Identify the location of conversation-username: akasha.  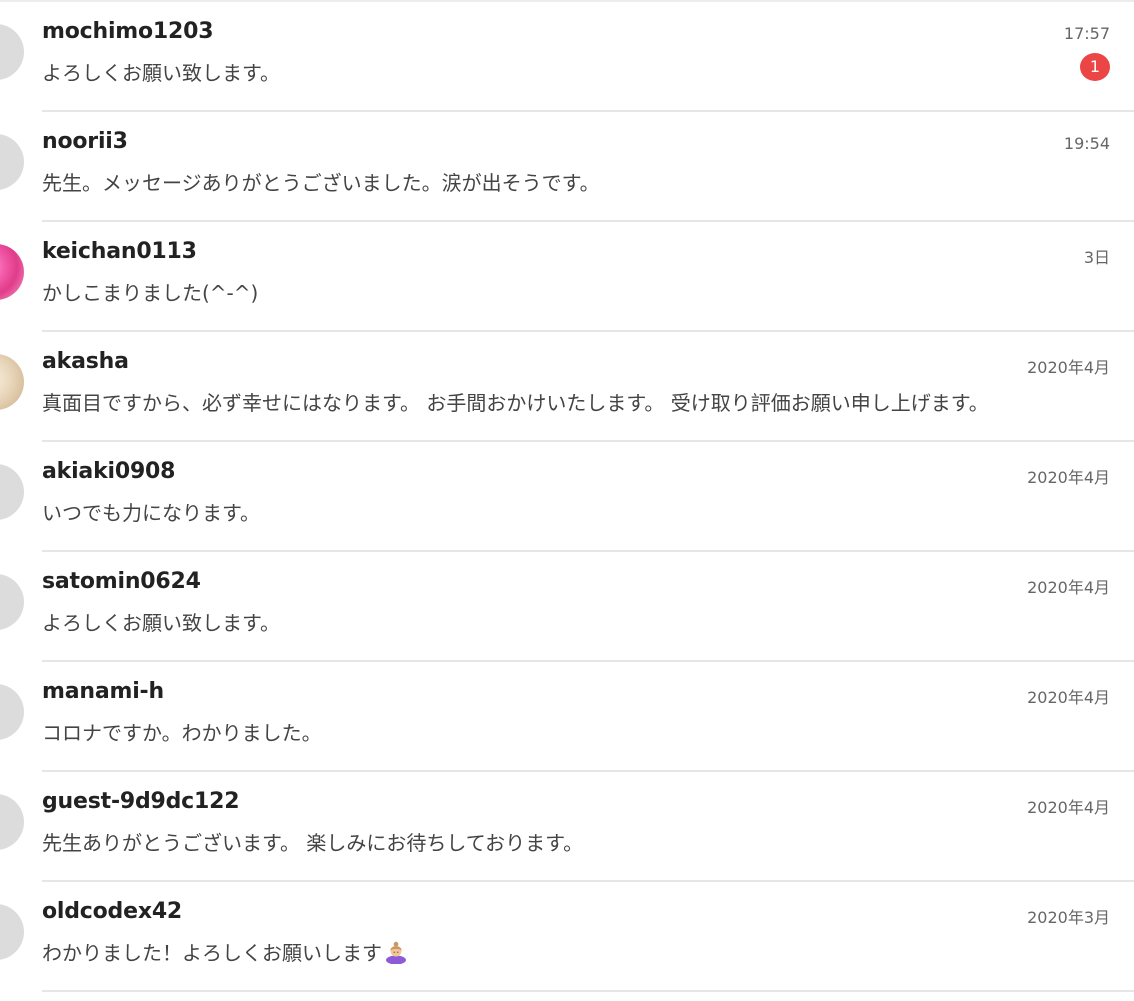
(85, 361).